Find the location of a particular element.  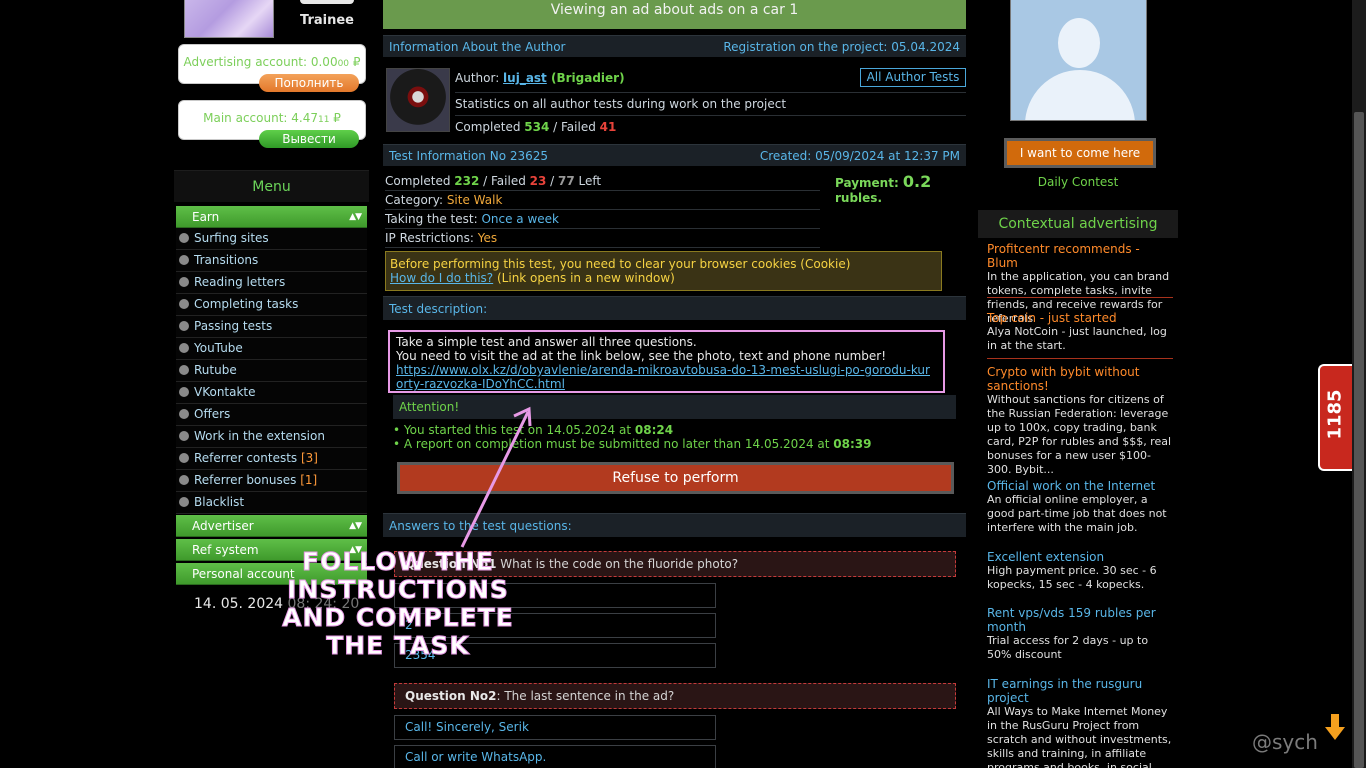

watermark: @sych is located at coordinates (1285, 742).